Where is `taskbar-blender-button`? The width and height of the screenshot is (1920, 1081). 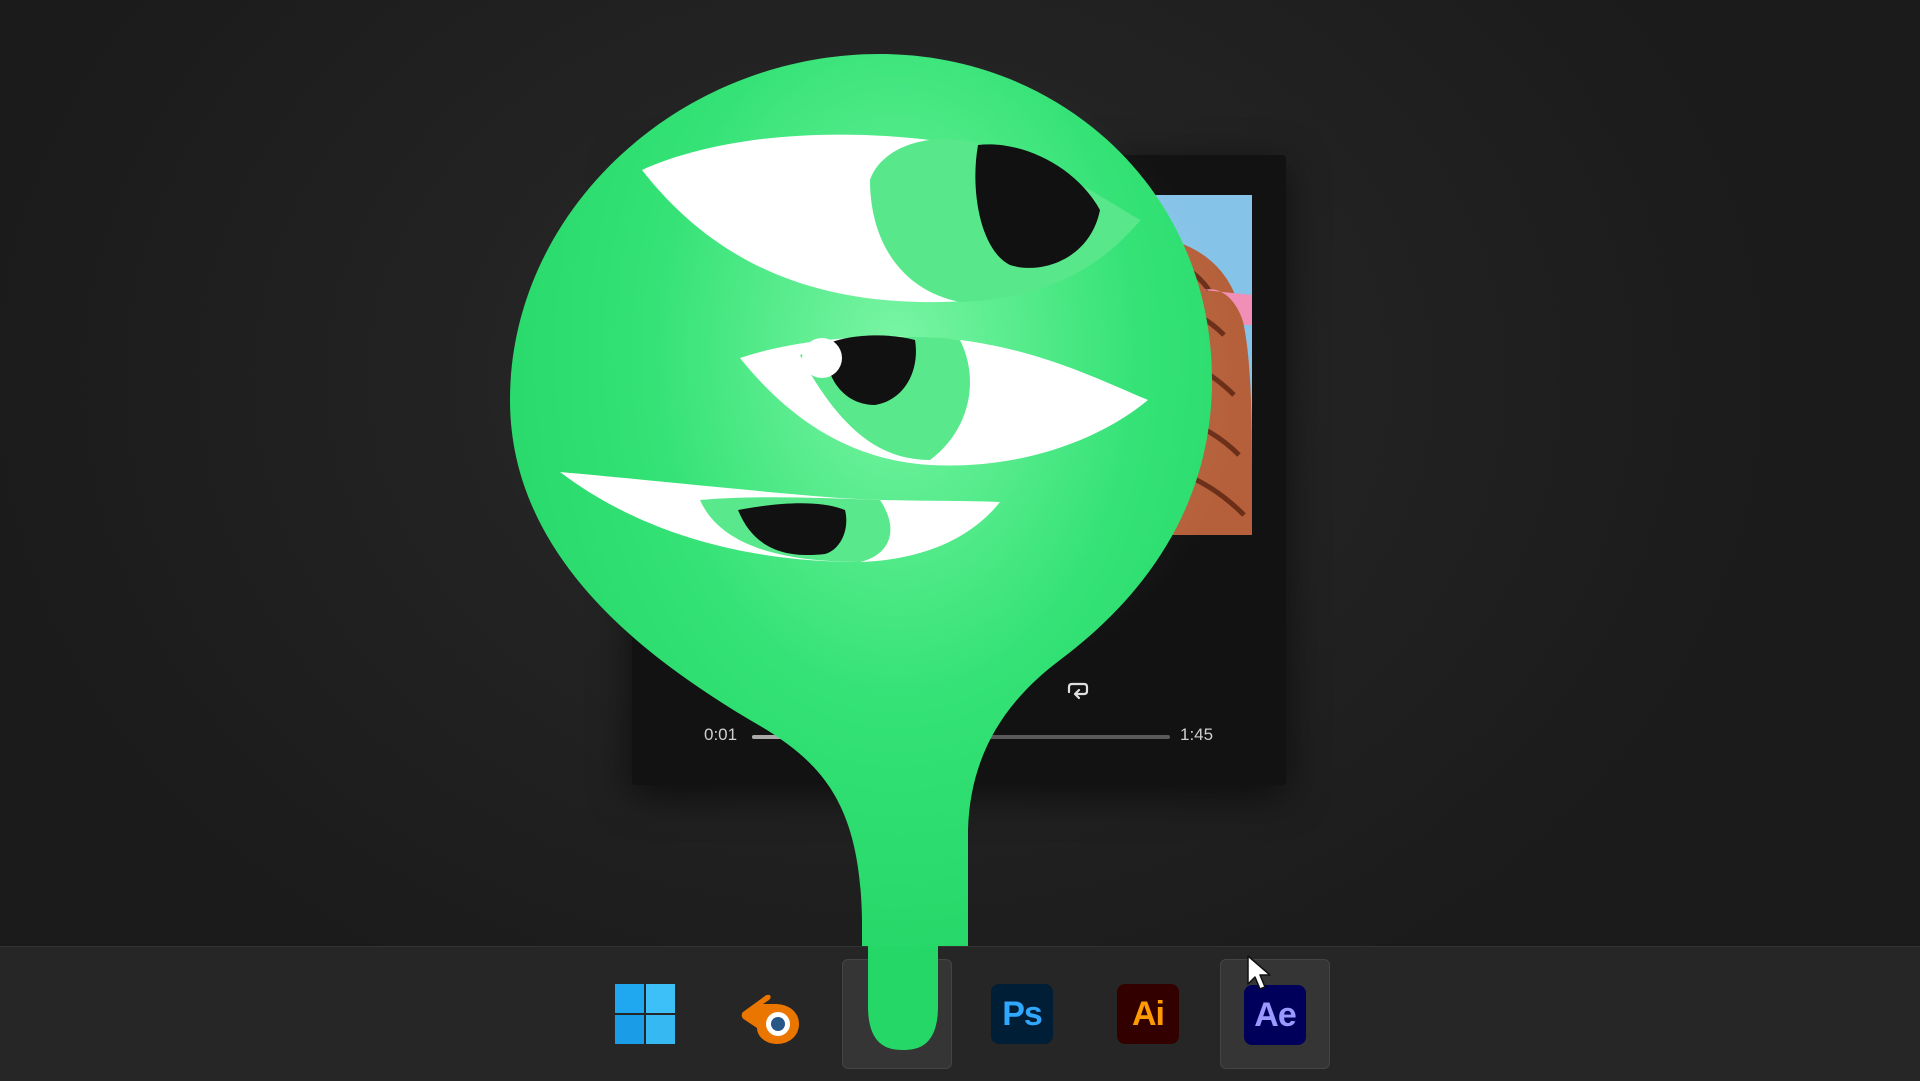
taskbar-blender-button is located at coordinates (771, 1014).